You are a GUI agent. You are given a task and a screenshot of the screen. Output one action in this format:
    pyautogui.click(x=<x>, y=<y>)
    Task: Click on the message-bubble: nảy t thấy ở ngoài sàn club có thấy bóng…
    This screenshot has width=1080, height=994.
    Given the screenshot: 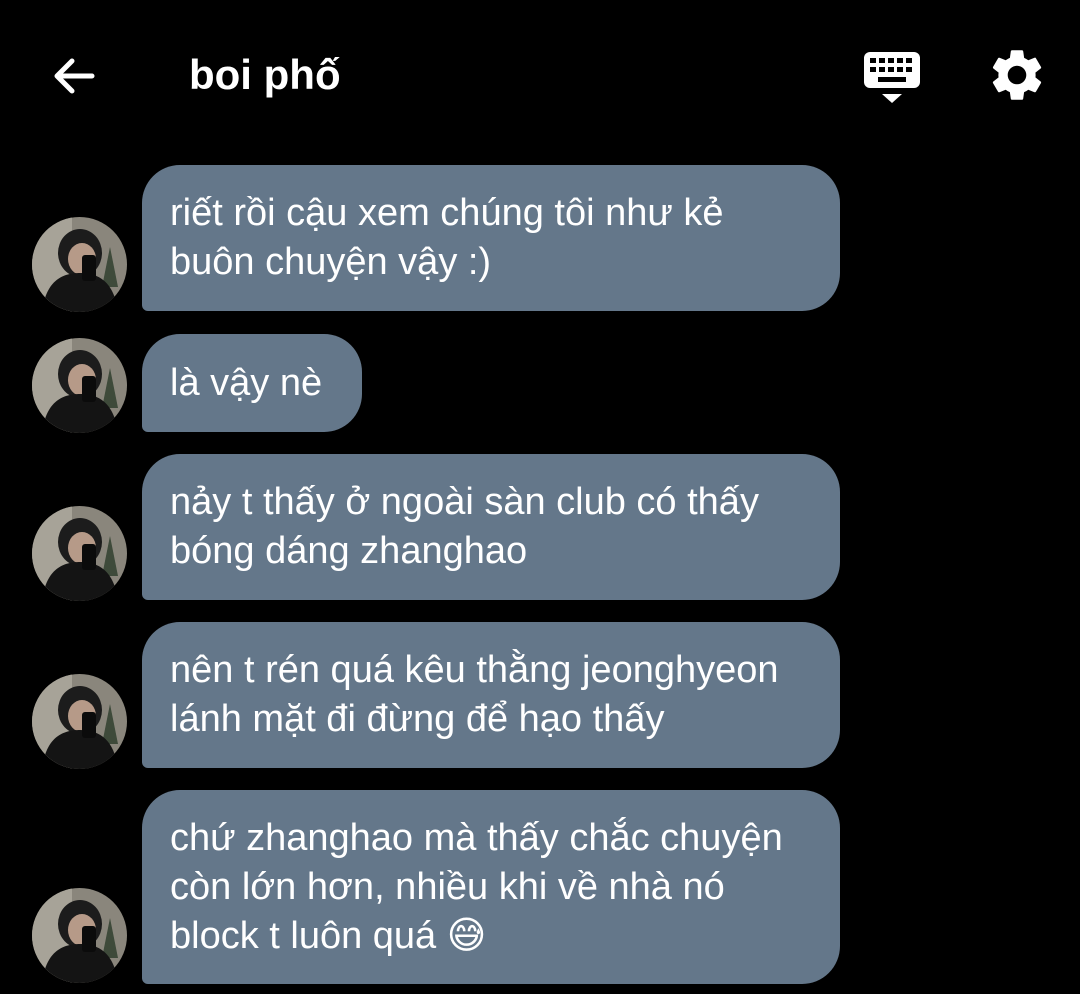 What is the action you would take?
    pyautogui.click(x=491, y=527)
    